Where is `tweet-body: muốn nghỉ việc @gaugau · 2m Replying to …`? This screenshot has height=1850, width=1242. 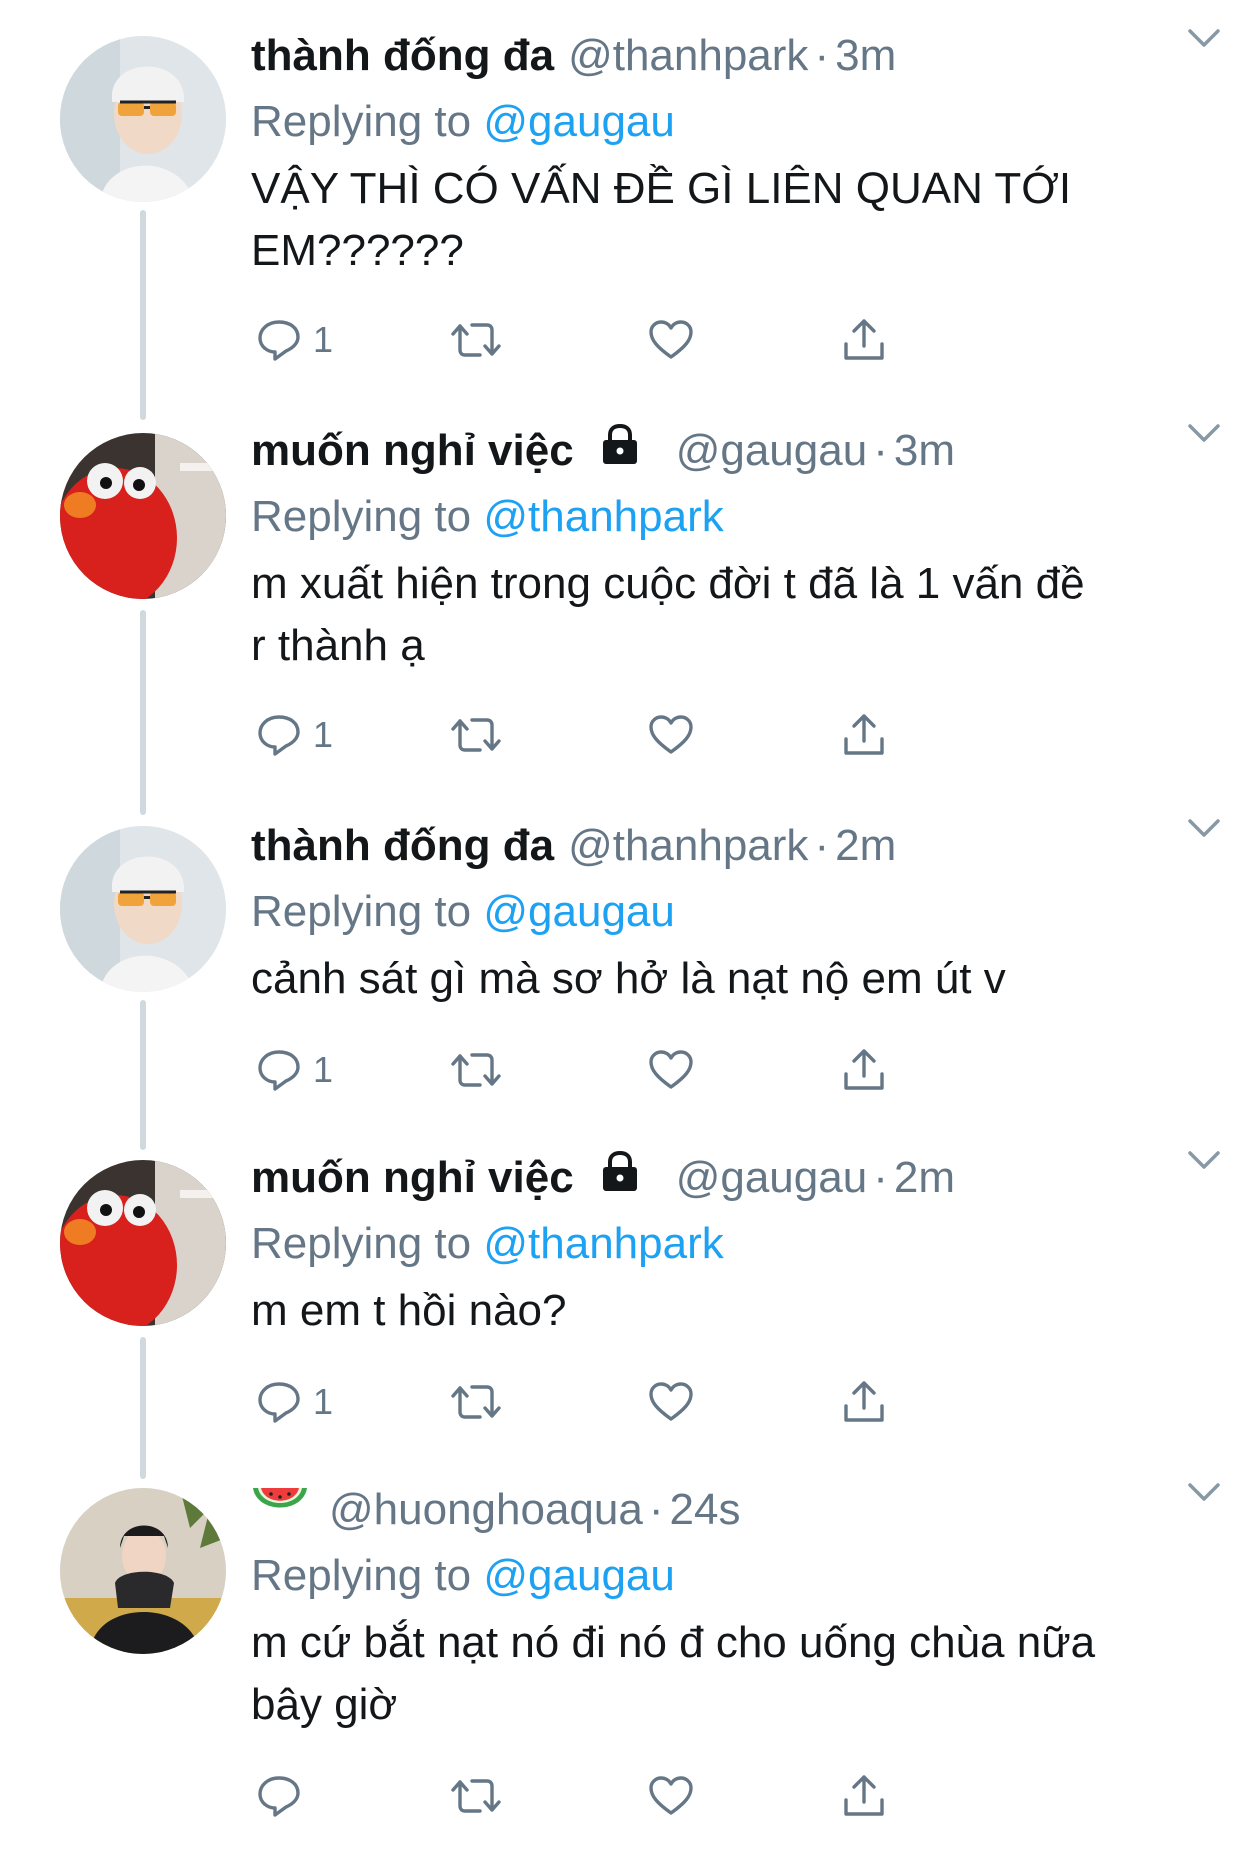
tweet-body: muốn nghỉ việc @gaugau · 2m Replying to … is located at coordinates (722, 1242).